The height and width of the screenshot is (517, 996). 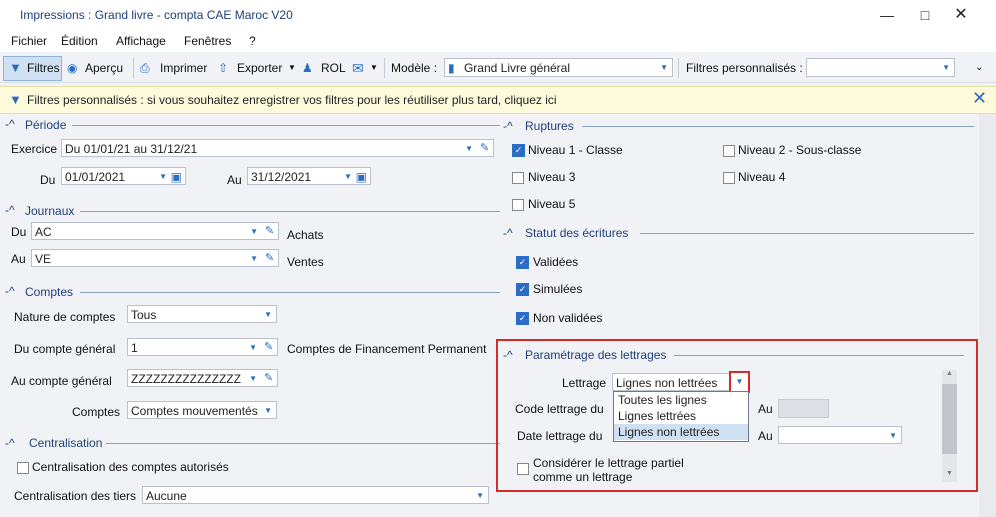 What do you see at coordinates (10, 210) in the screenshot?
I see `journaux-collapse-icon: -^` at bounding box center [10, 210].